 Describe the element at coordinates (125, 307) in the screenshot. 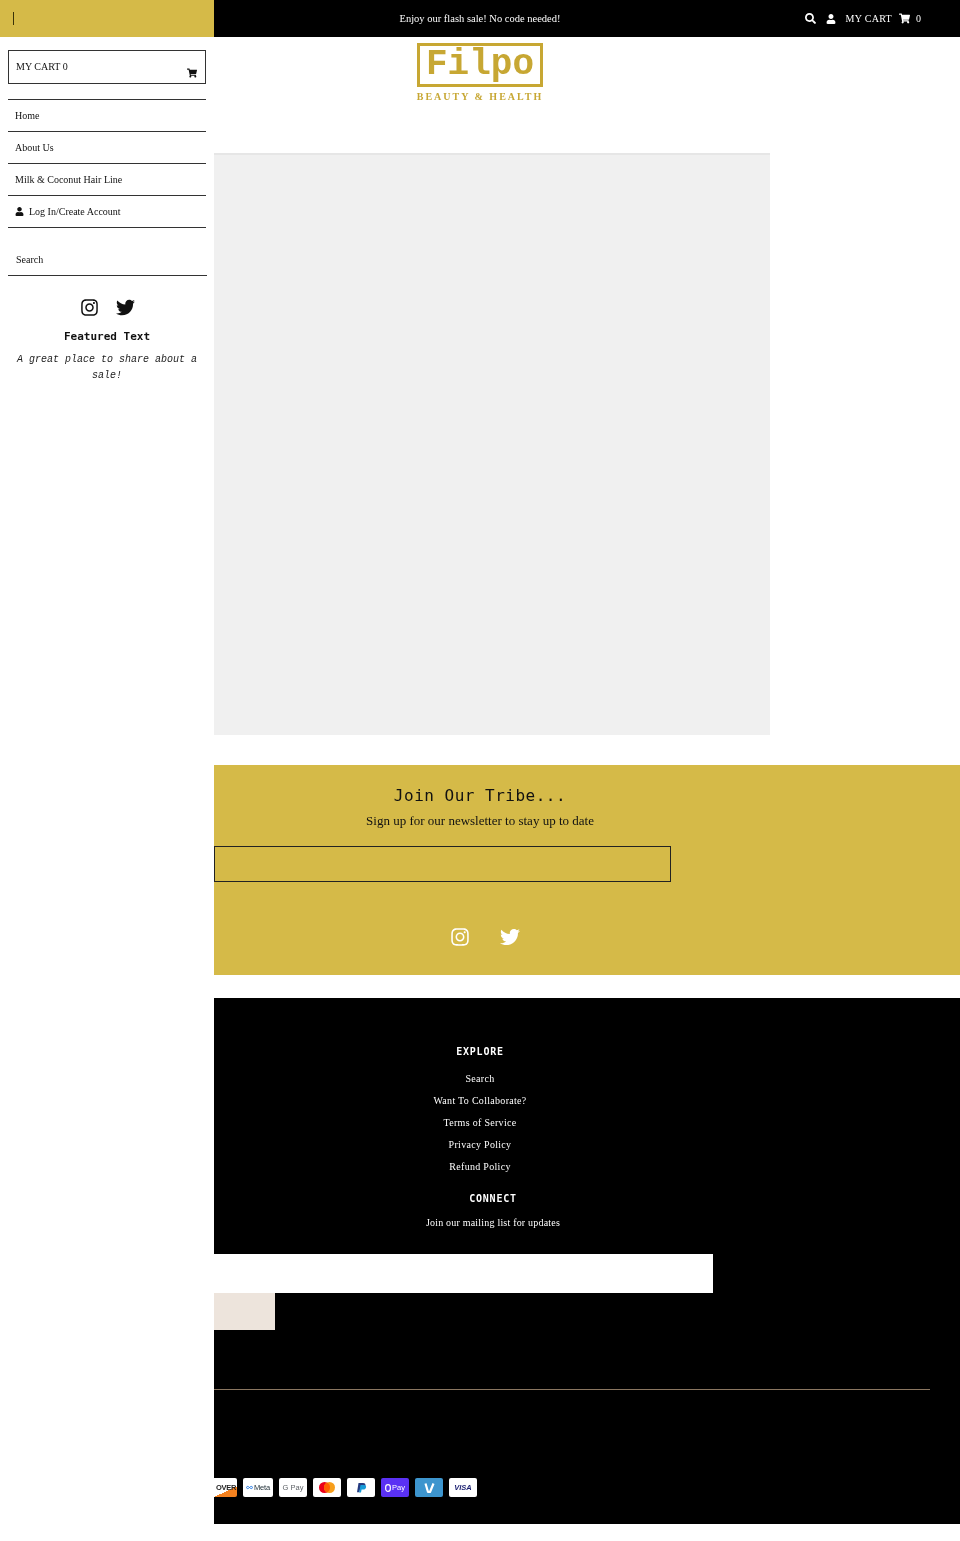

I see `twitter-icon` at that location.